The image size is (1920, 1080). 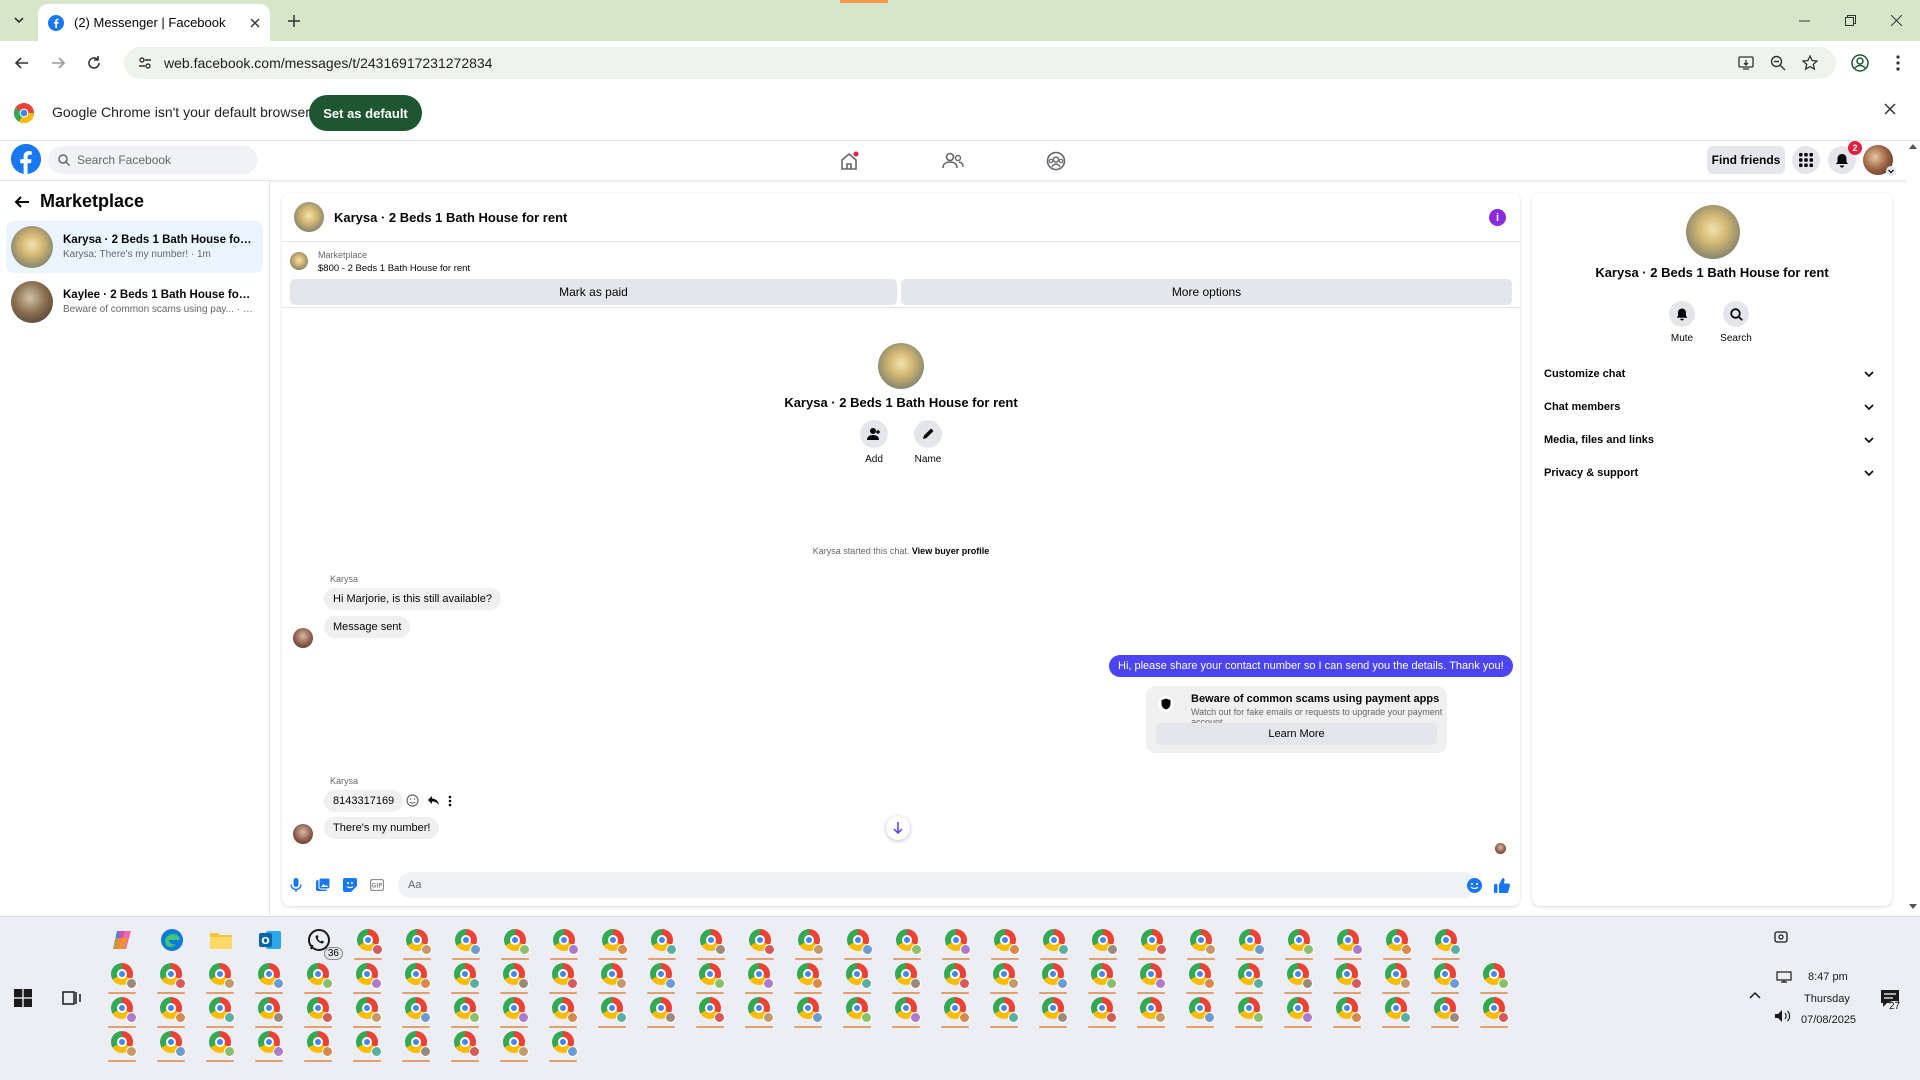 I want to click on friends-nav-button, so click(x=953, y=161).